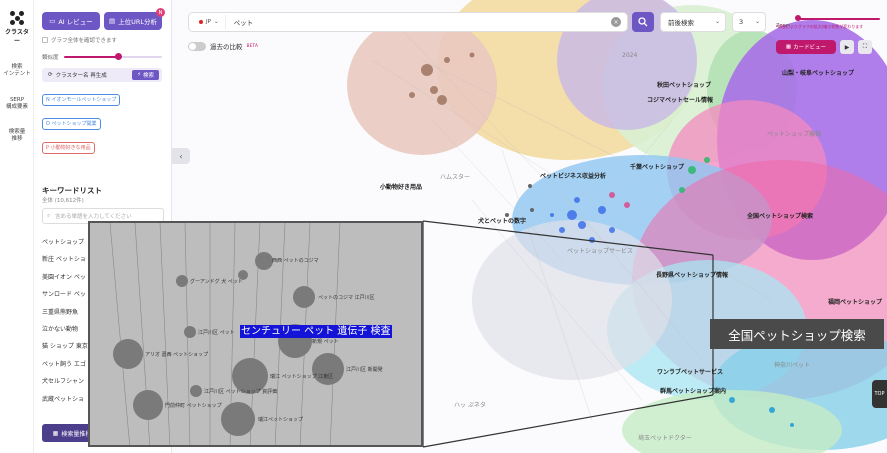 The height and width of the screenshot is (453, 887). I want to click on fullscreen-icon: ⛶, so click(865, 46).